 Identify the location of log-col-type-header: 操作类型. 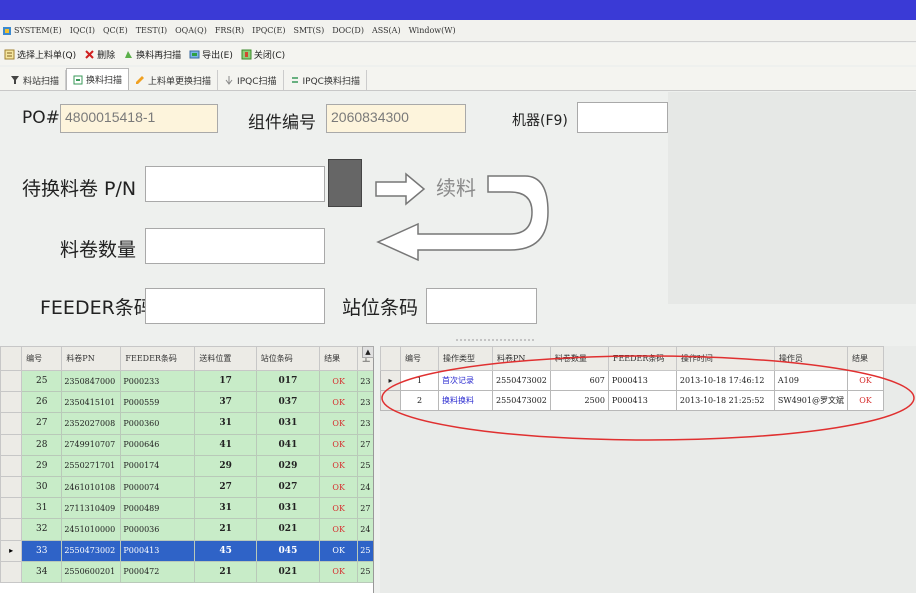
(465, 358).